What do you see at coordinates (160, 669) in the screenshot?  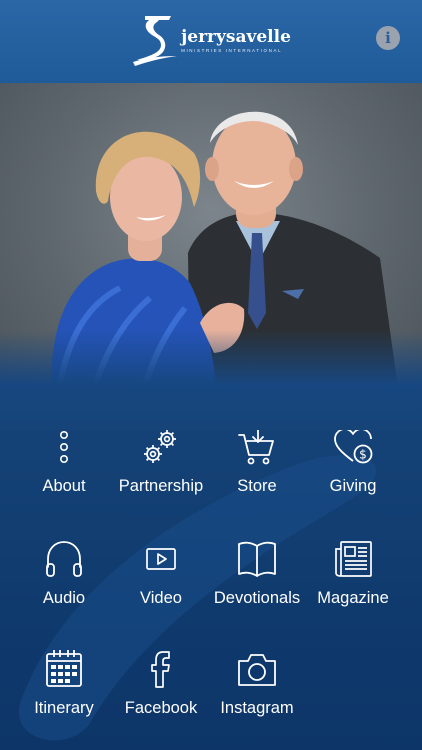 I see `facebook-icon` at bounding box center [160, 669].